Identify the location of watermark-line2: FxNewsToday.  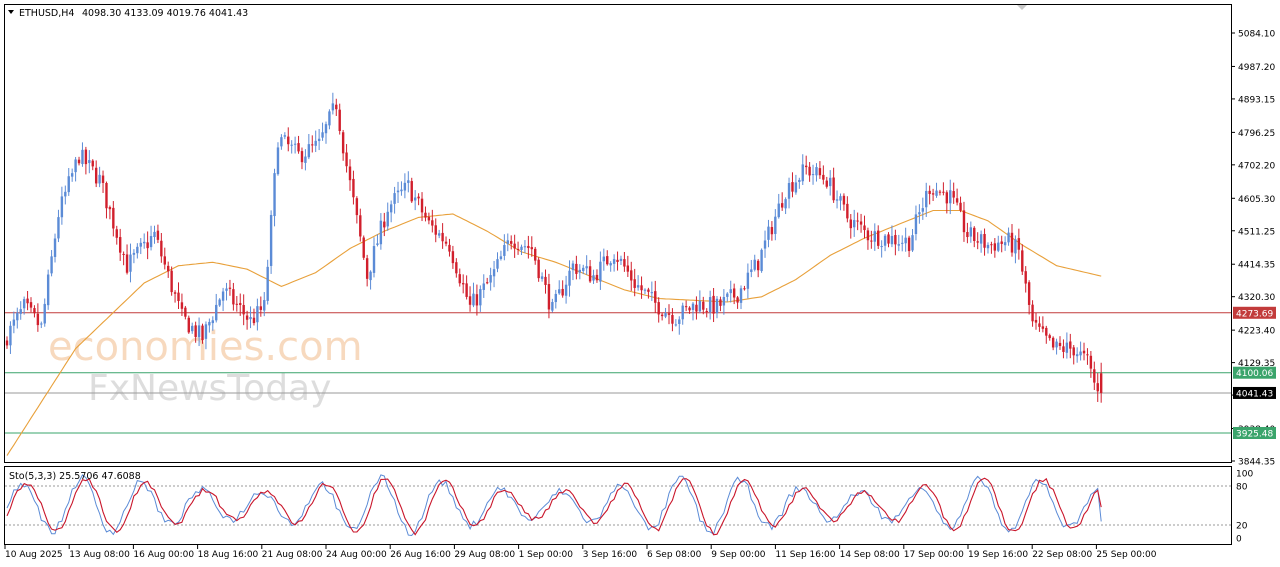
(209, 388).